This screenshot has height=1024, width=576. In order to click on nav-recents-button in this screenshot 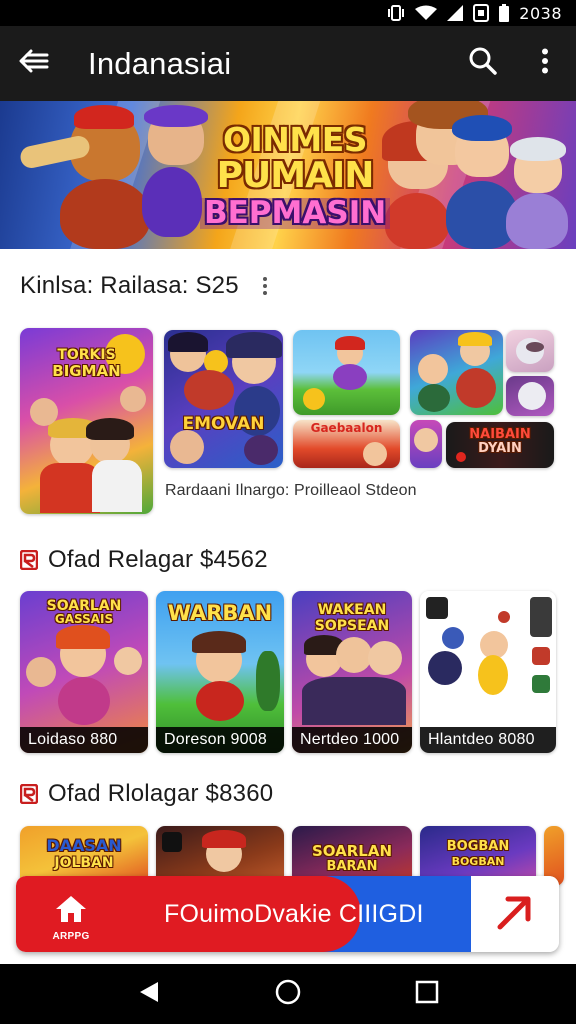, I will do `click(427, 994)`.